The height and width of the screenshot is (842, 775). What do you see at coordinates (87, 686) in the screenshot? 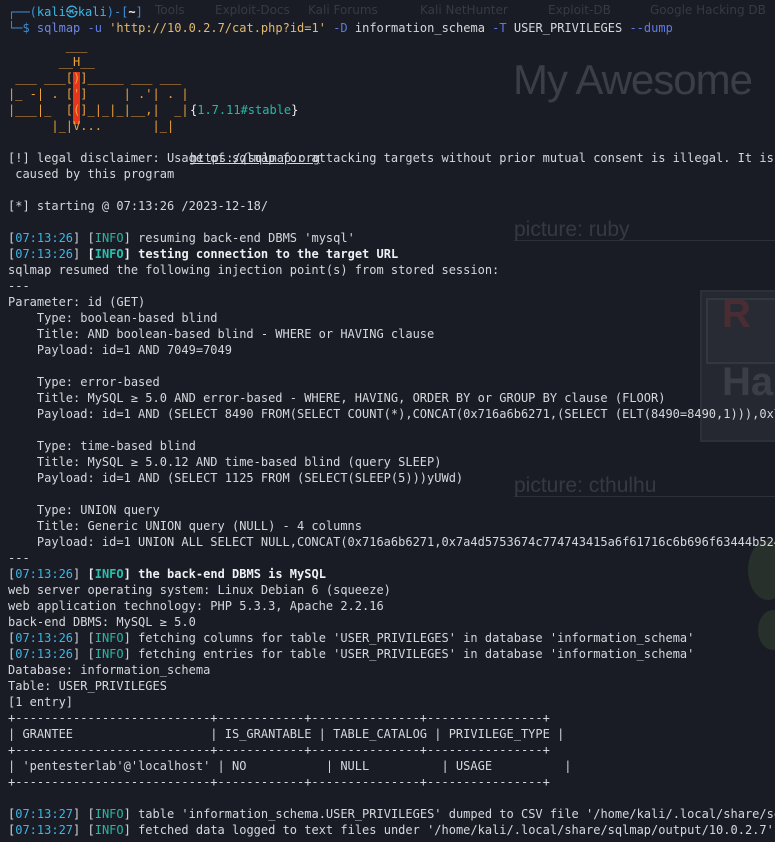
I see `table-name-line: Table: USER_PRIVILEGES` at bounding box center [87, 686].